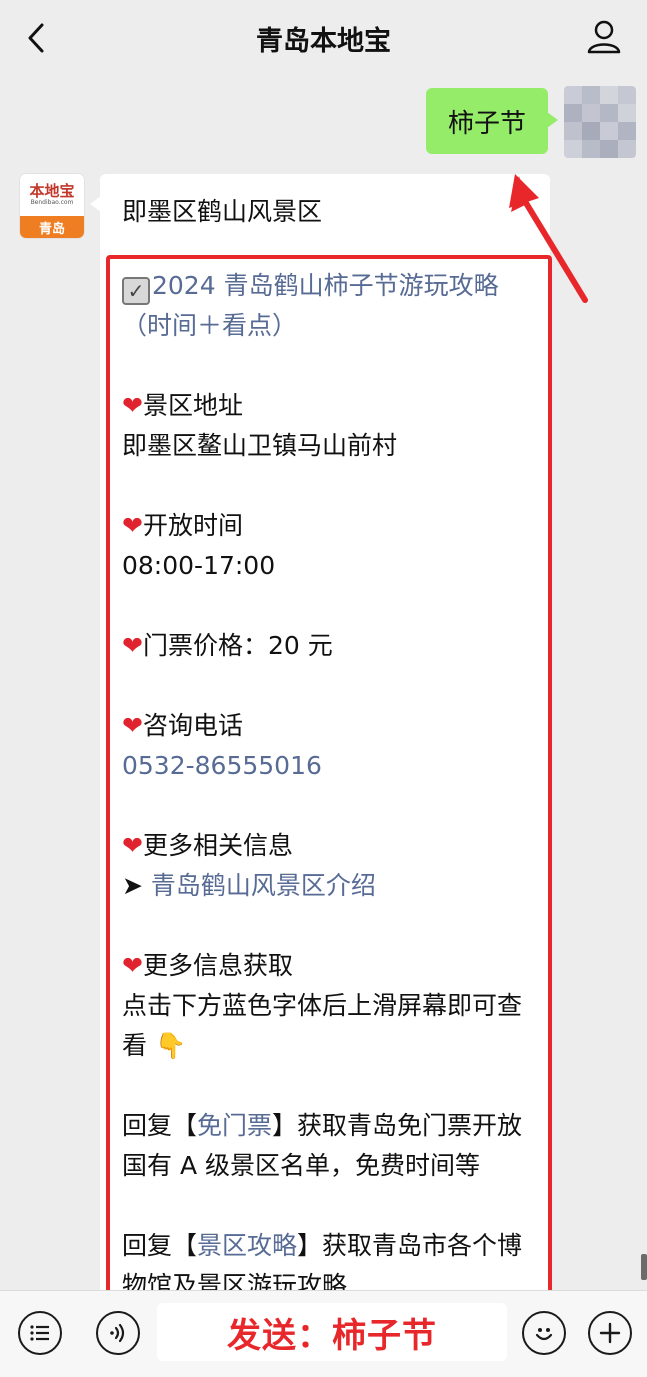 The height and width of the screenshot is (1377, 647). Describe the element at coordinates (332, 766) in the screenshot. I see `phone-link: 0532-86555016` at that location.